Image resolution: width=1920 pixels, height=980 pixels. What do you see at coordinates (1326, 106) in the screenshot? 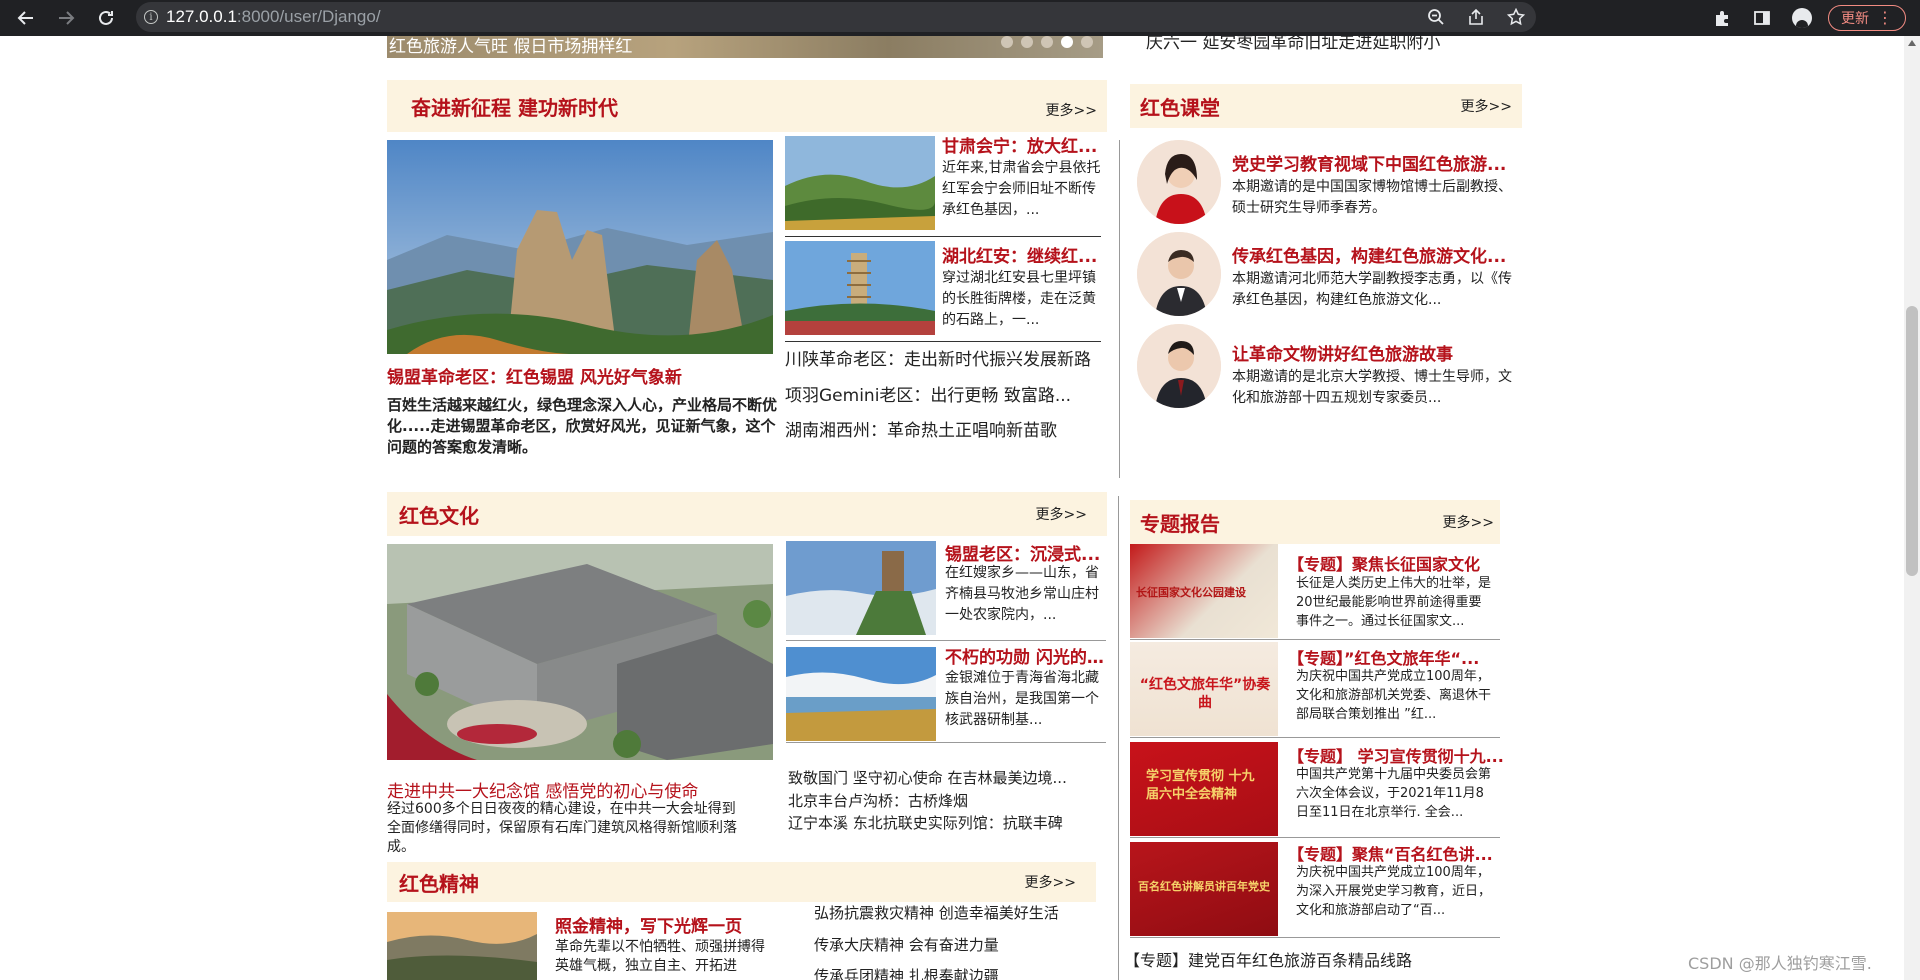
I see `section-header-classroom: 红色课堂 更多>>` at bounding box center [1326, 106].